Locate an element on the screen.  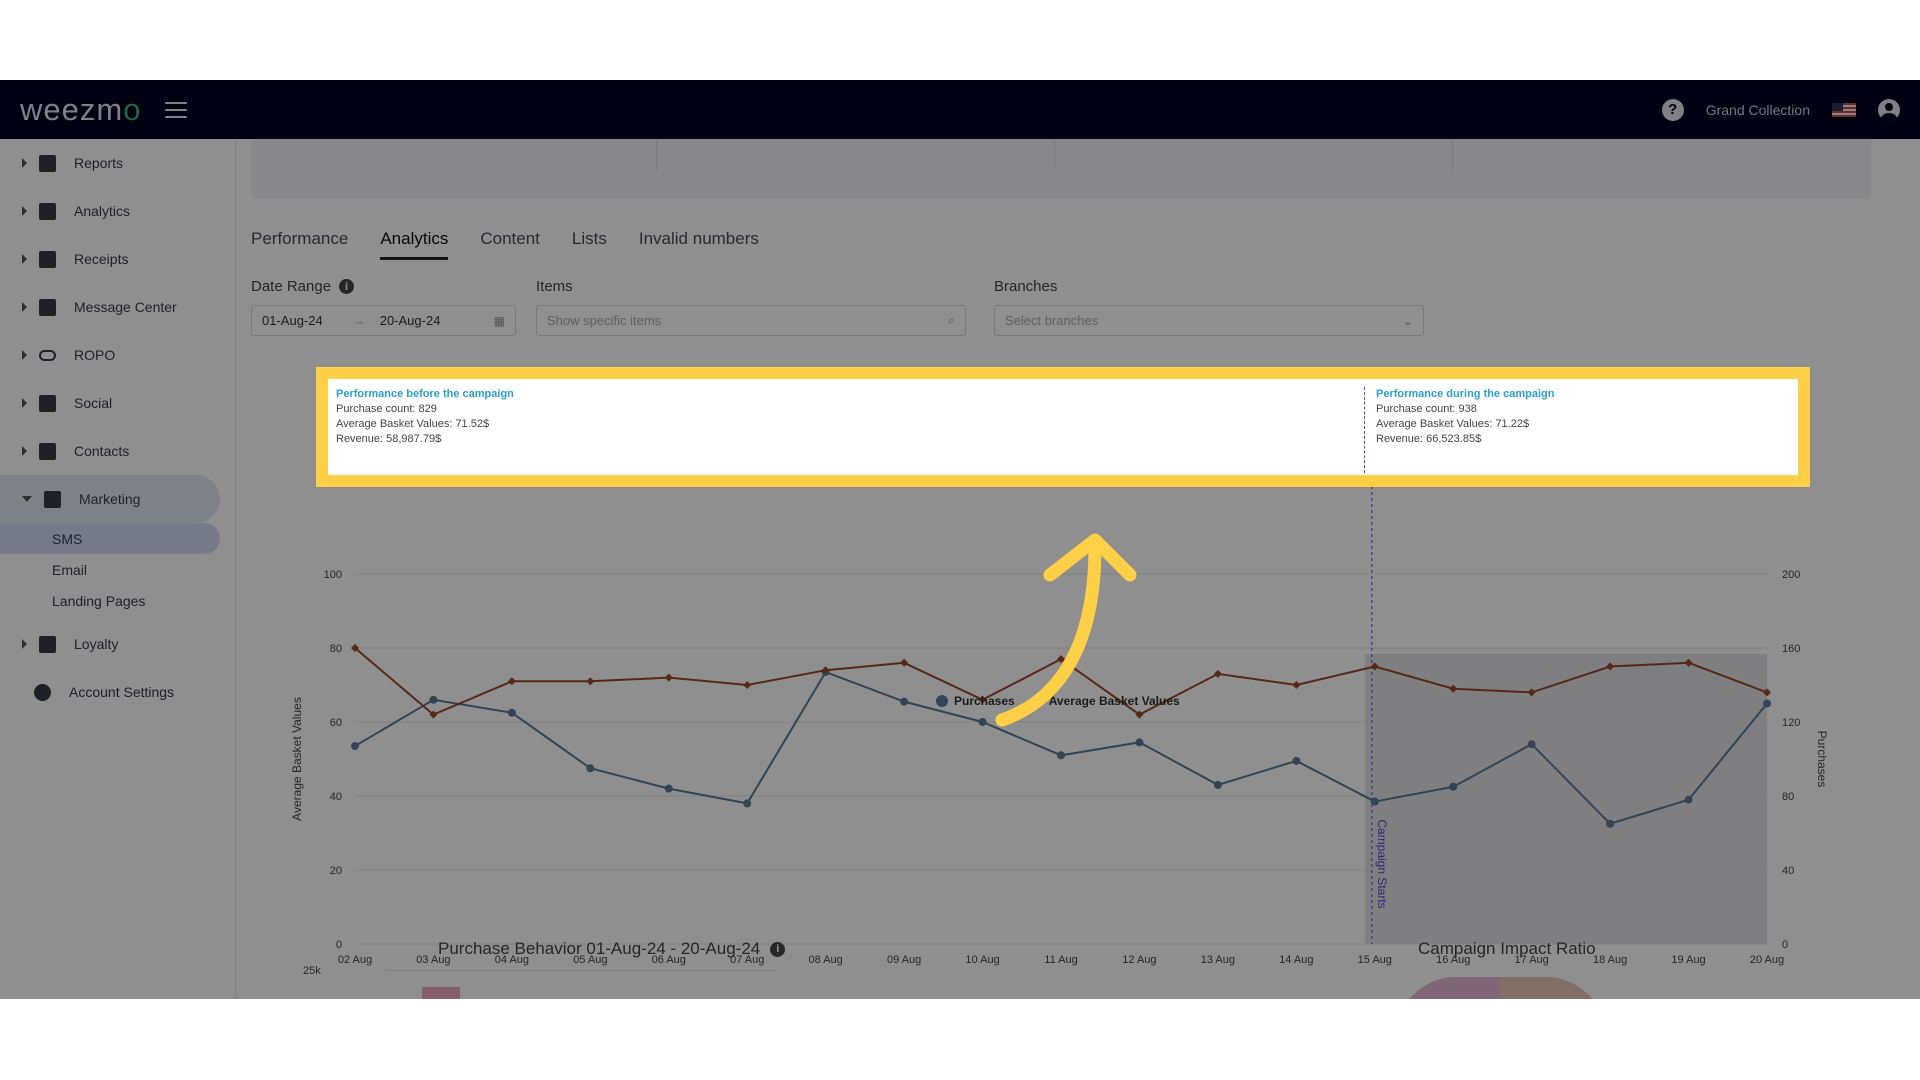
infinity-icon is located at coordinates (47, 355).